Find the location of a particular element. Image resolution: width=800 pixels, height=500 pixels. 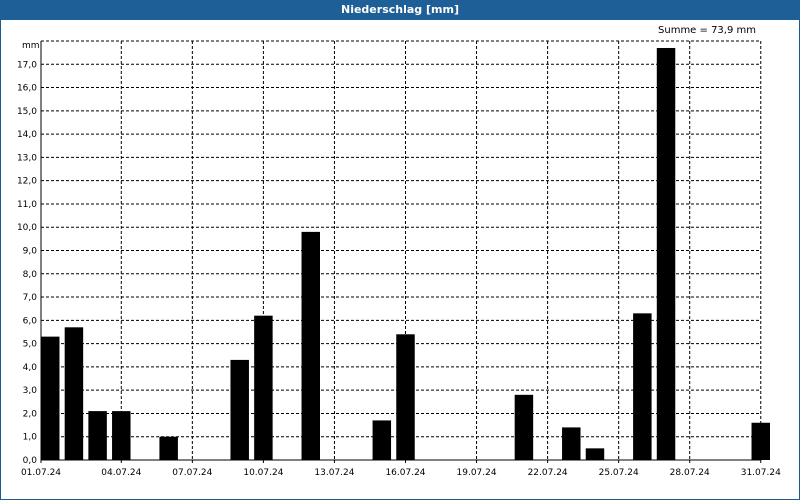

y-tick-label: 6,0 is located at coordinates (30, 321).